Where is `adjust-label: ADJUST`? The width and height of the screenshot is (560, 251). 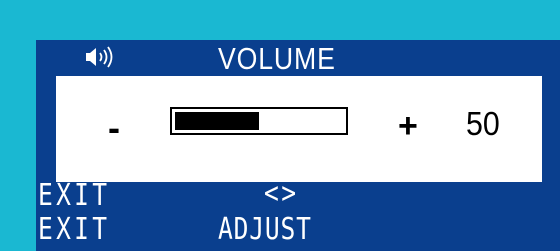
adjust-label: ADJUST is located at coordinates (265, 230).